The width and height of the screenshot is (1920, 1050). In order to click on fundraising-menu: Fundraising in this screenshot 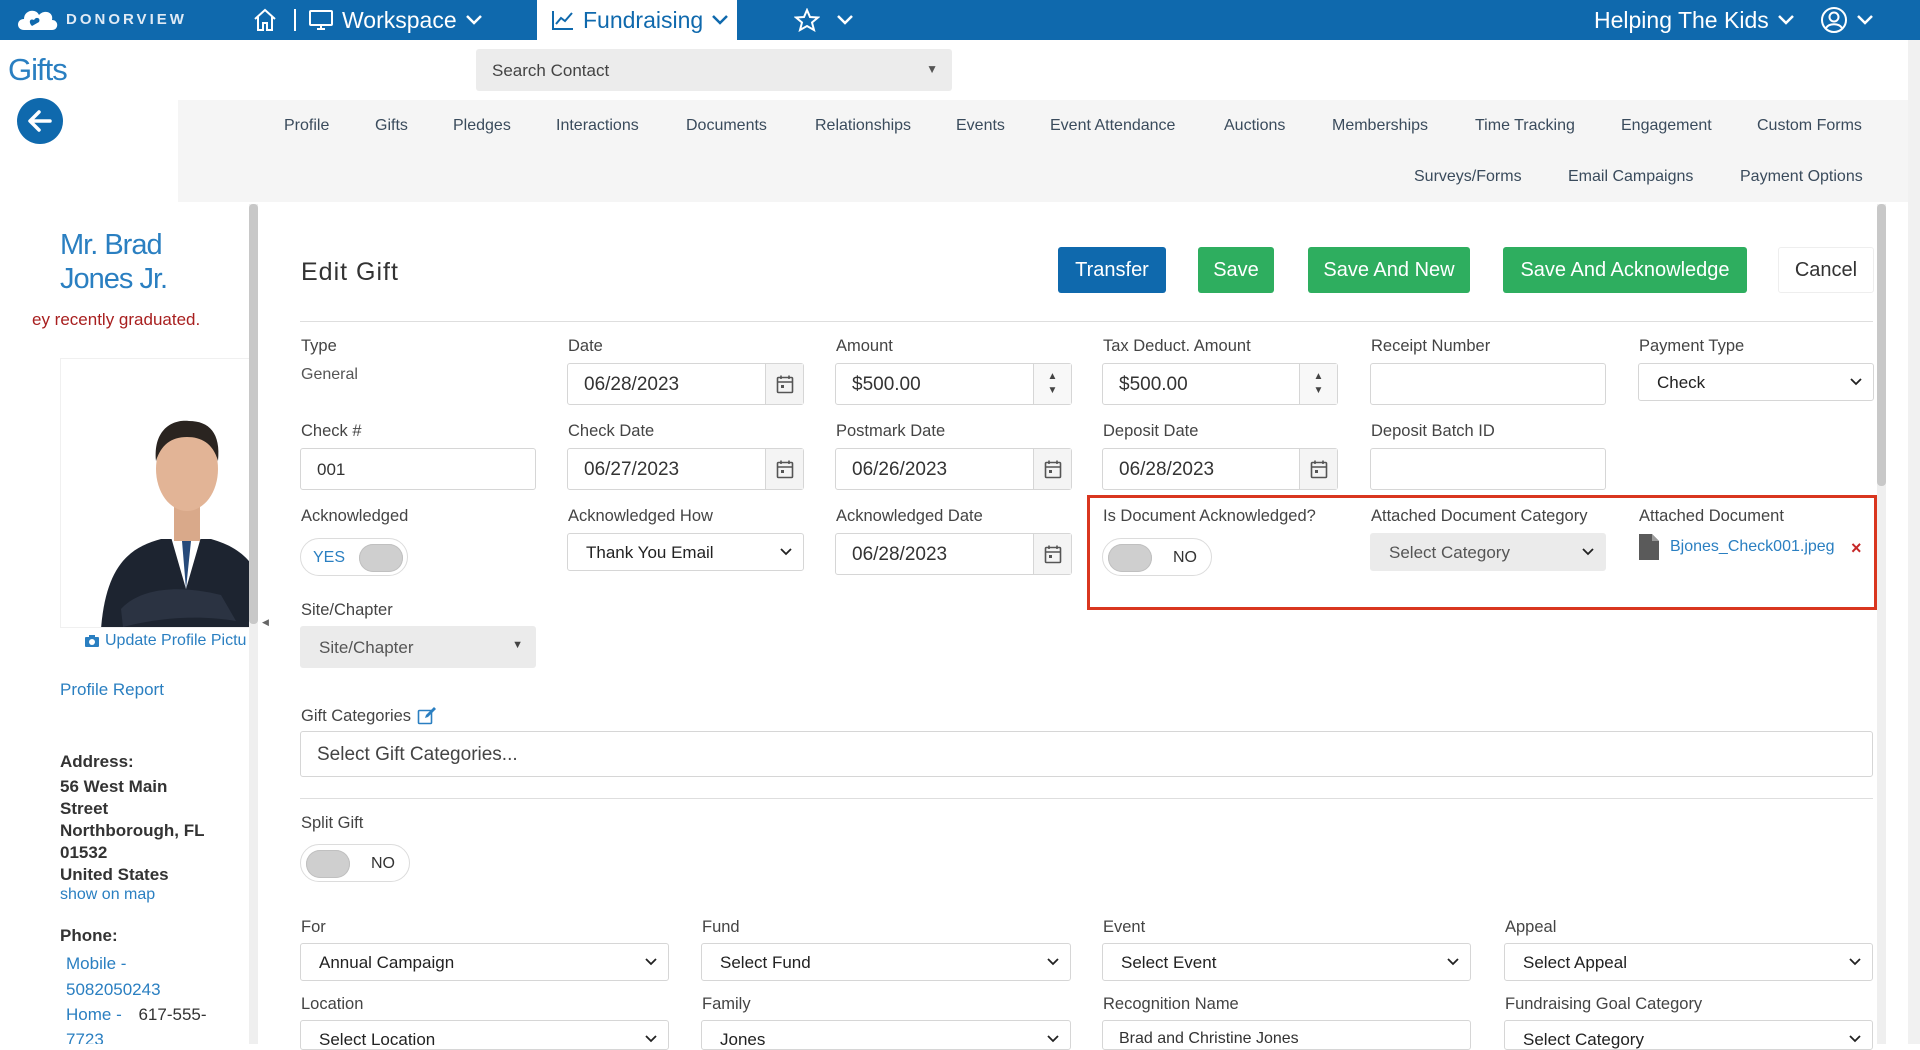, I will do `click(637, 20)`.